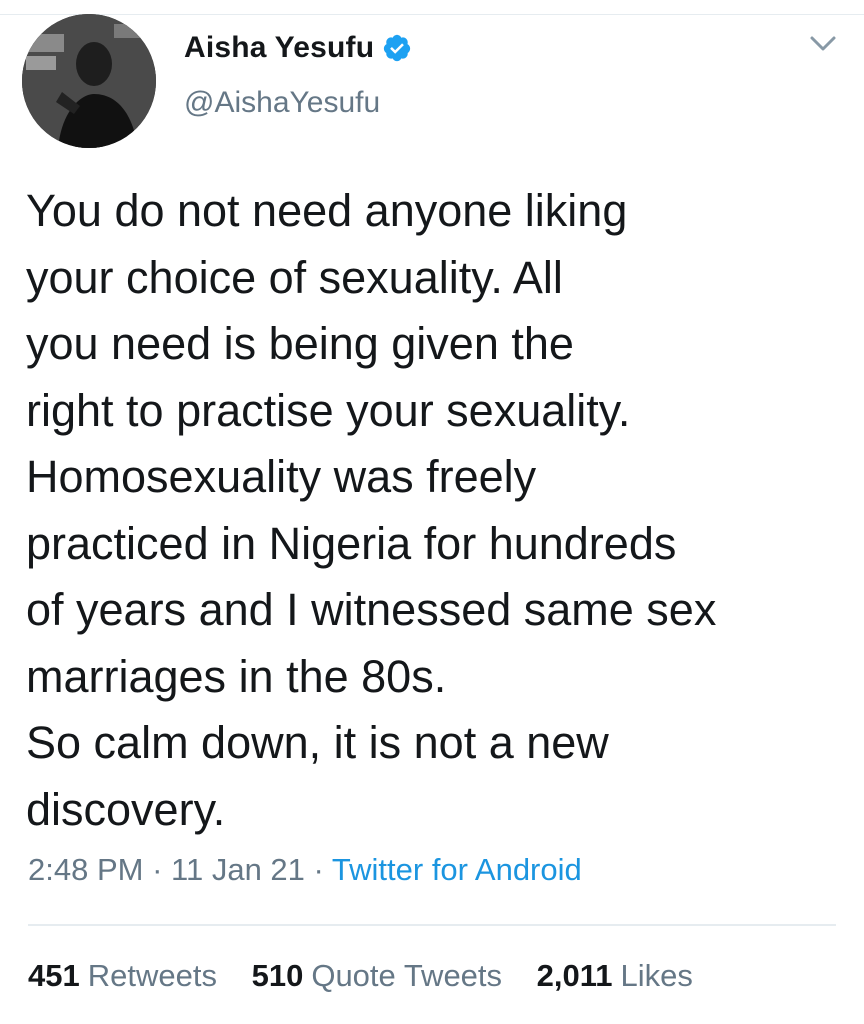 The image size is (864, 1024). I want to click on avatar, so click(89, 81).